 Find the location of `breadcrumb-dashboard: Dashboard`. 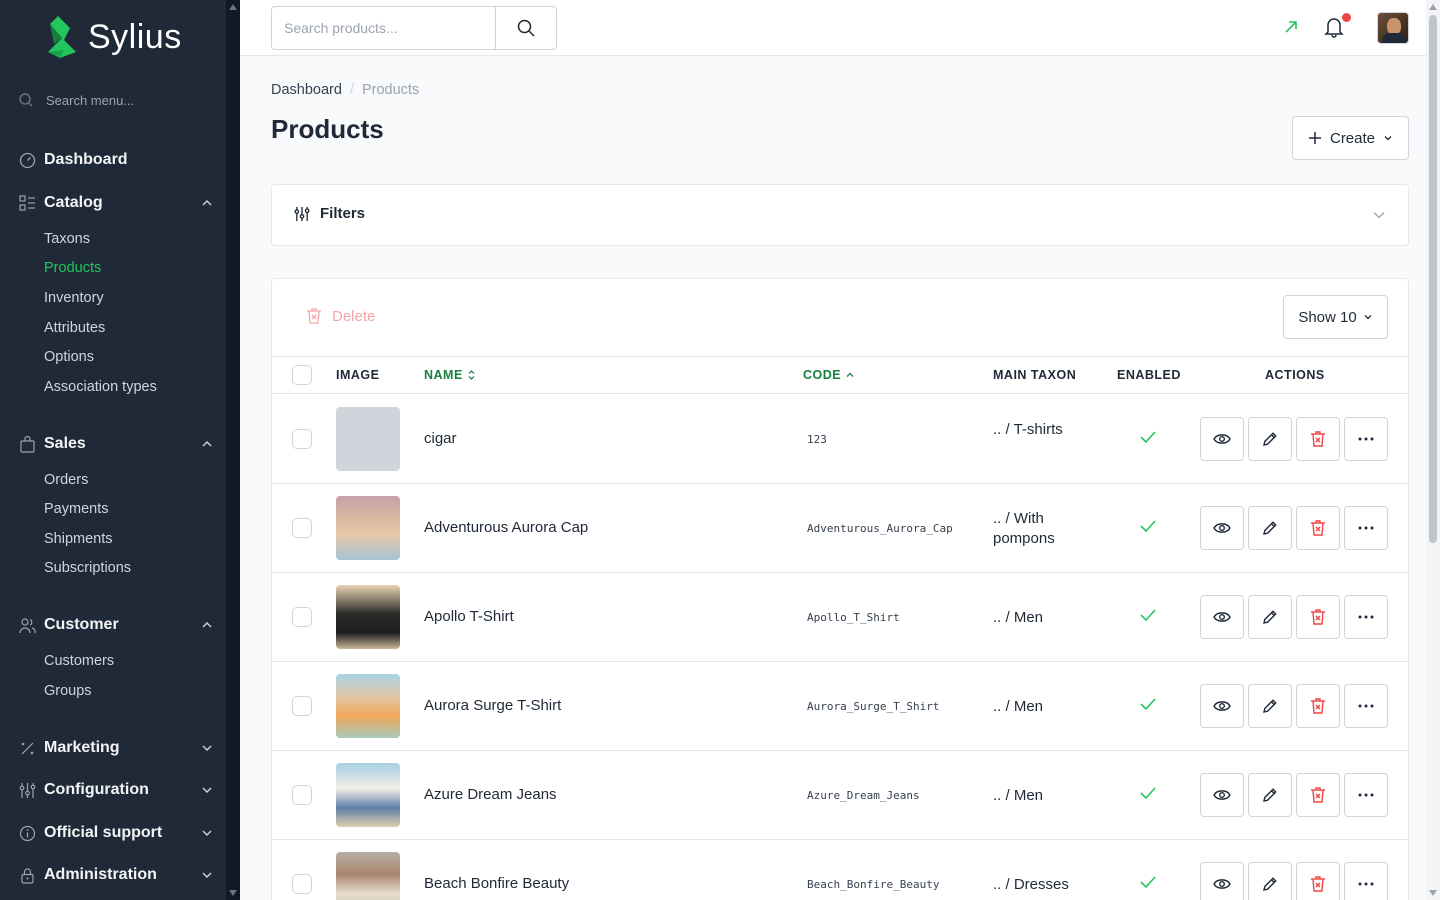

breadcrumb-dashboard: Dashboard is located at coordinates (306, 90).